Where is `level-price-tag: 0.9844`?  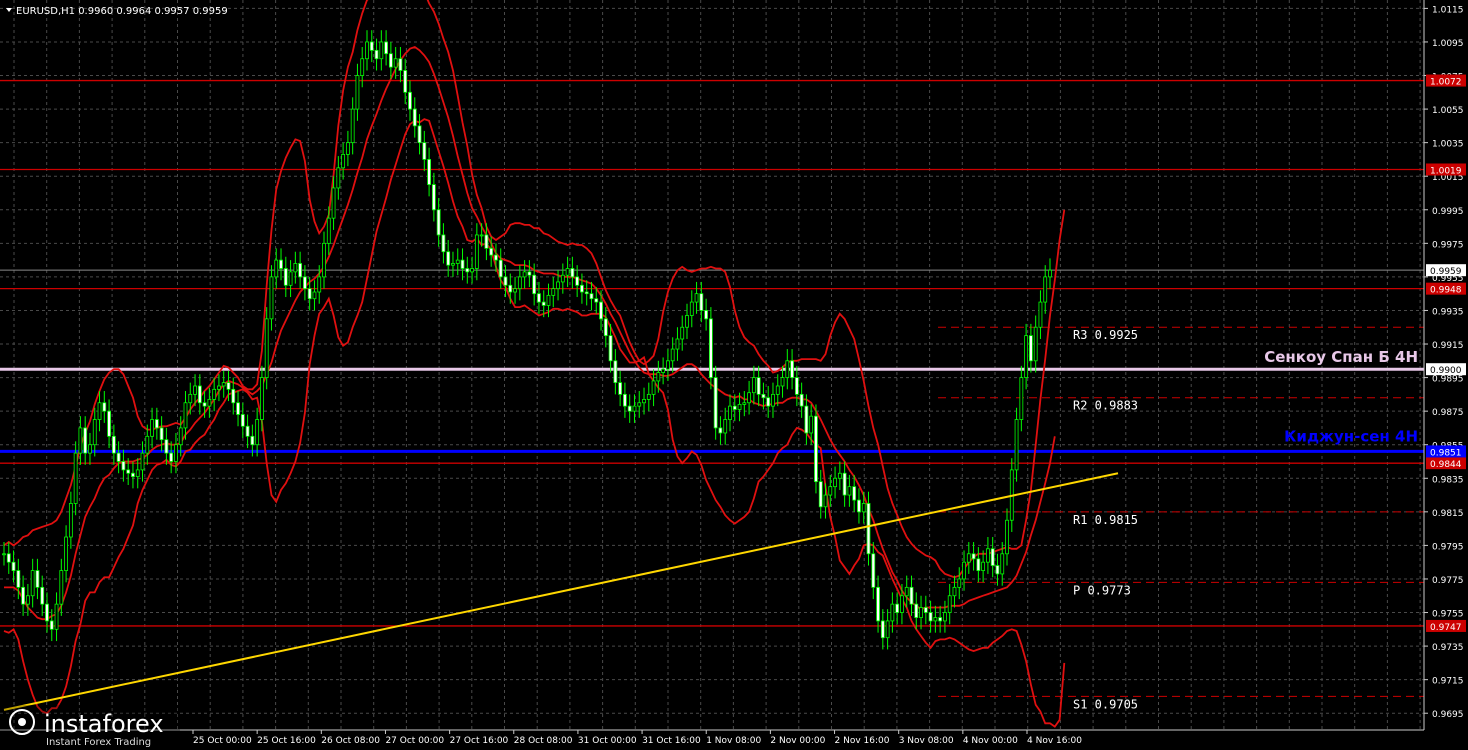
level-price-tag: 0.9844 is located at coordinates (1446, 465).